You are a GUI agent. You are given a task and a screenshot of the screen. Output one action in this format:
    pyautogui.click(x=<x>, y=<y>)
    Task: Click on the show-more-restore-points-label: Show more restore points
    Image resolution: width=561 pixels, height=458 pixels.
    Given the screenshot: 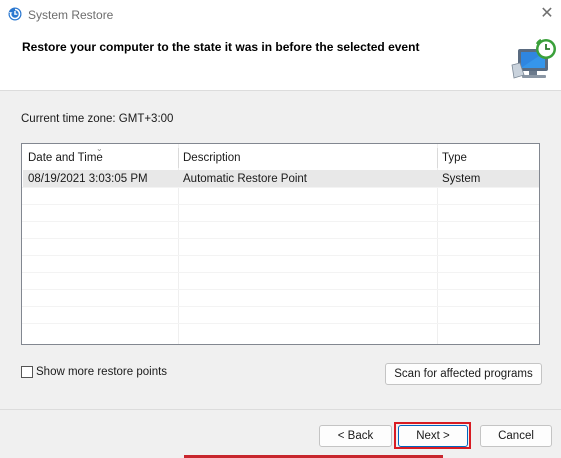 What is the action you would take?
    pyautogui.click(x=101, y=372)
    